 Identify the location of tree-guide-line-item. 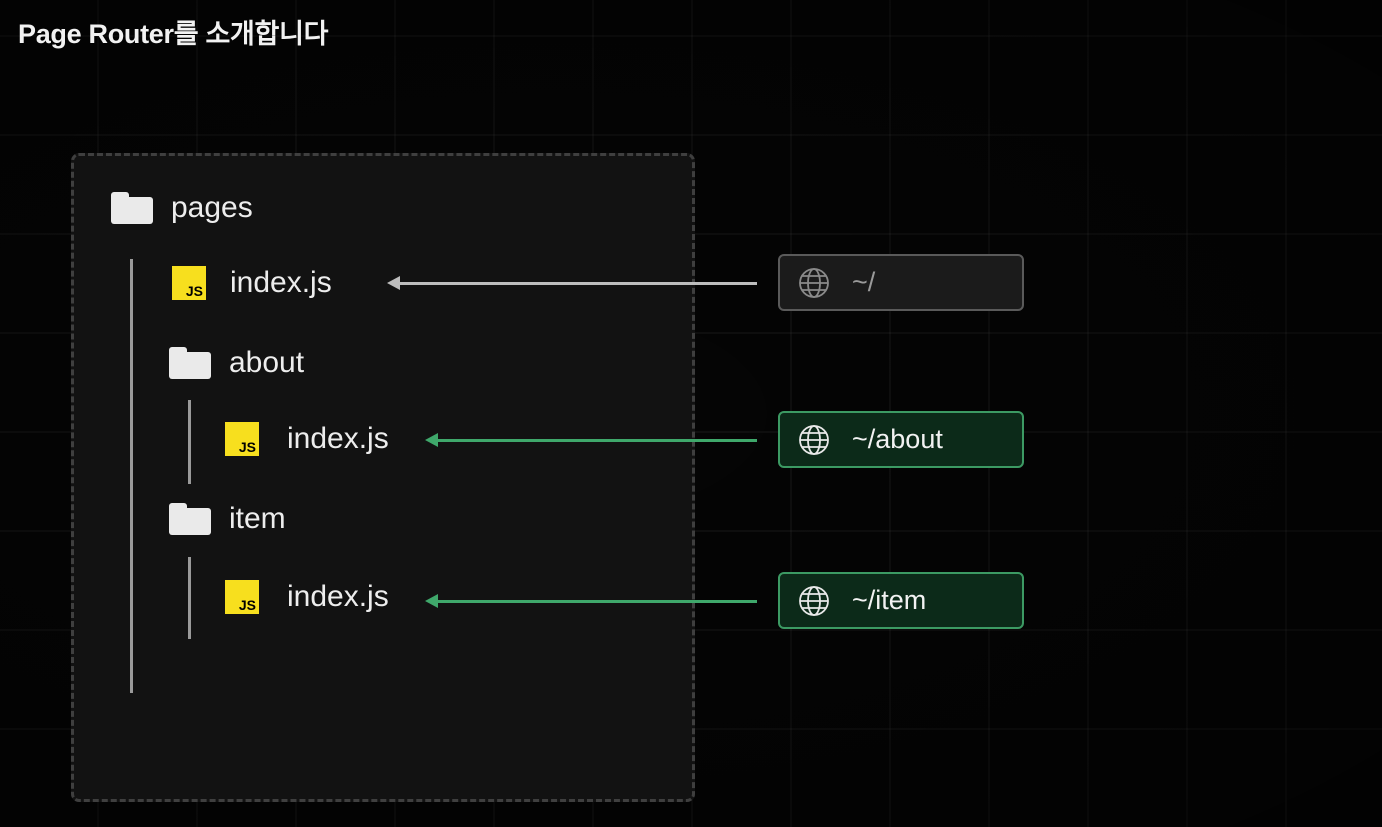
(189, 598).